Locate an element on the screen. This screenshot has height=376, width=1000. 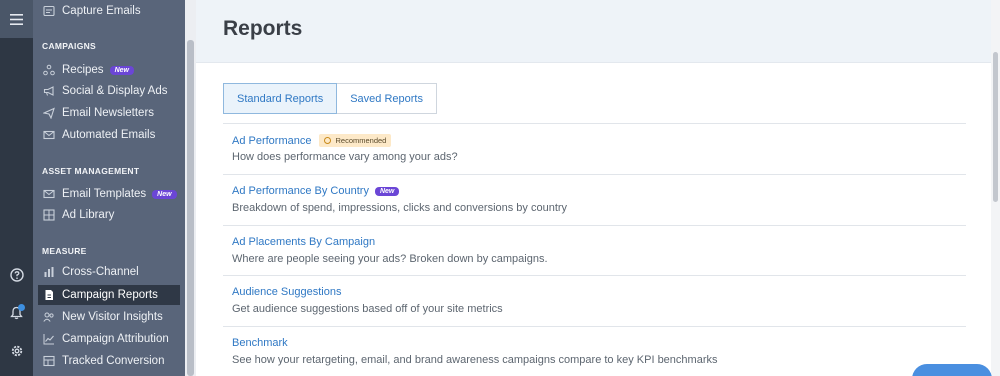
sidebar-item-automated-emails: Automated Emails is located at coordinates (109, 135).